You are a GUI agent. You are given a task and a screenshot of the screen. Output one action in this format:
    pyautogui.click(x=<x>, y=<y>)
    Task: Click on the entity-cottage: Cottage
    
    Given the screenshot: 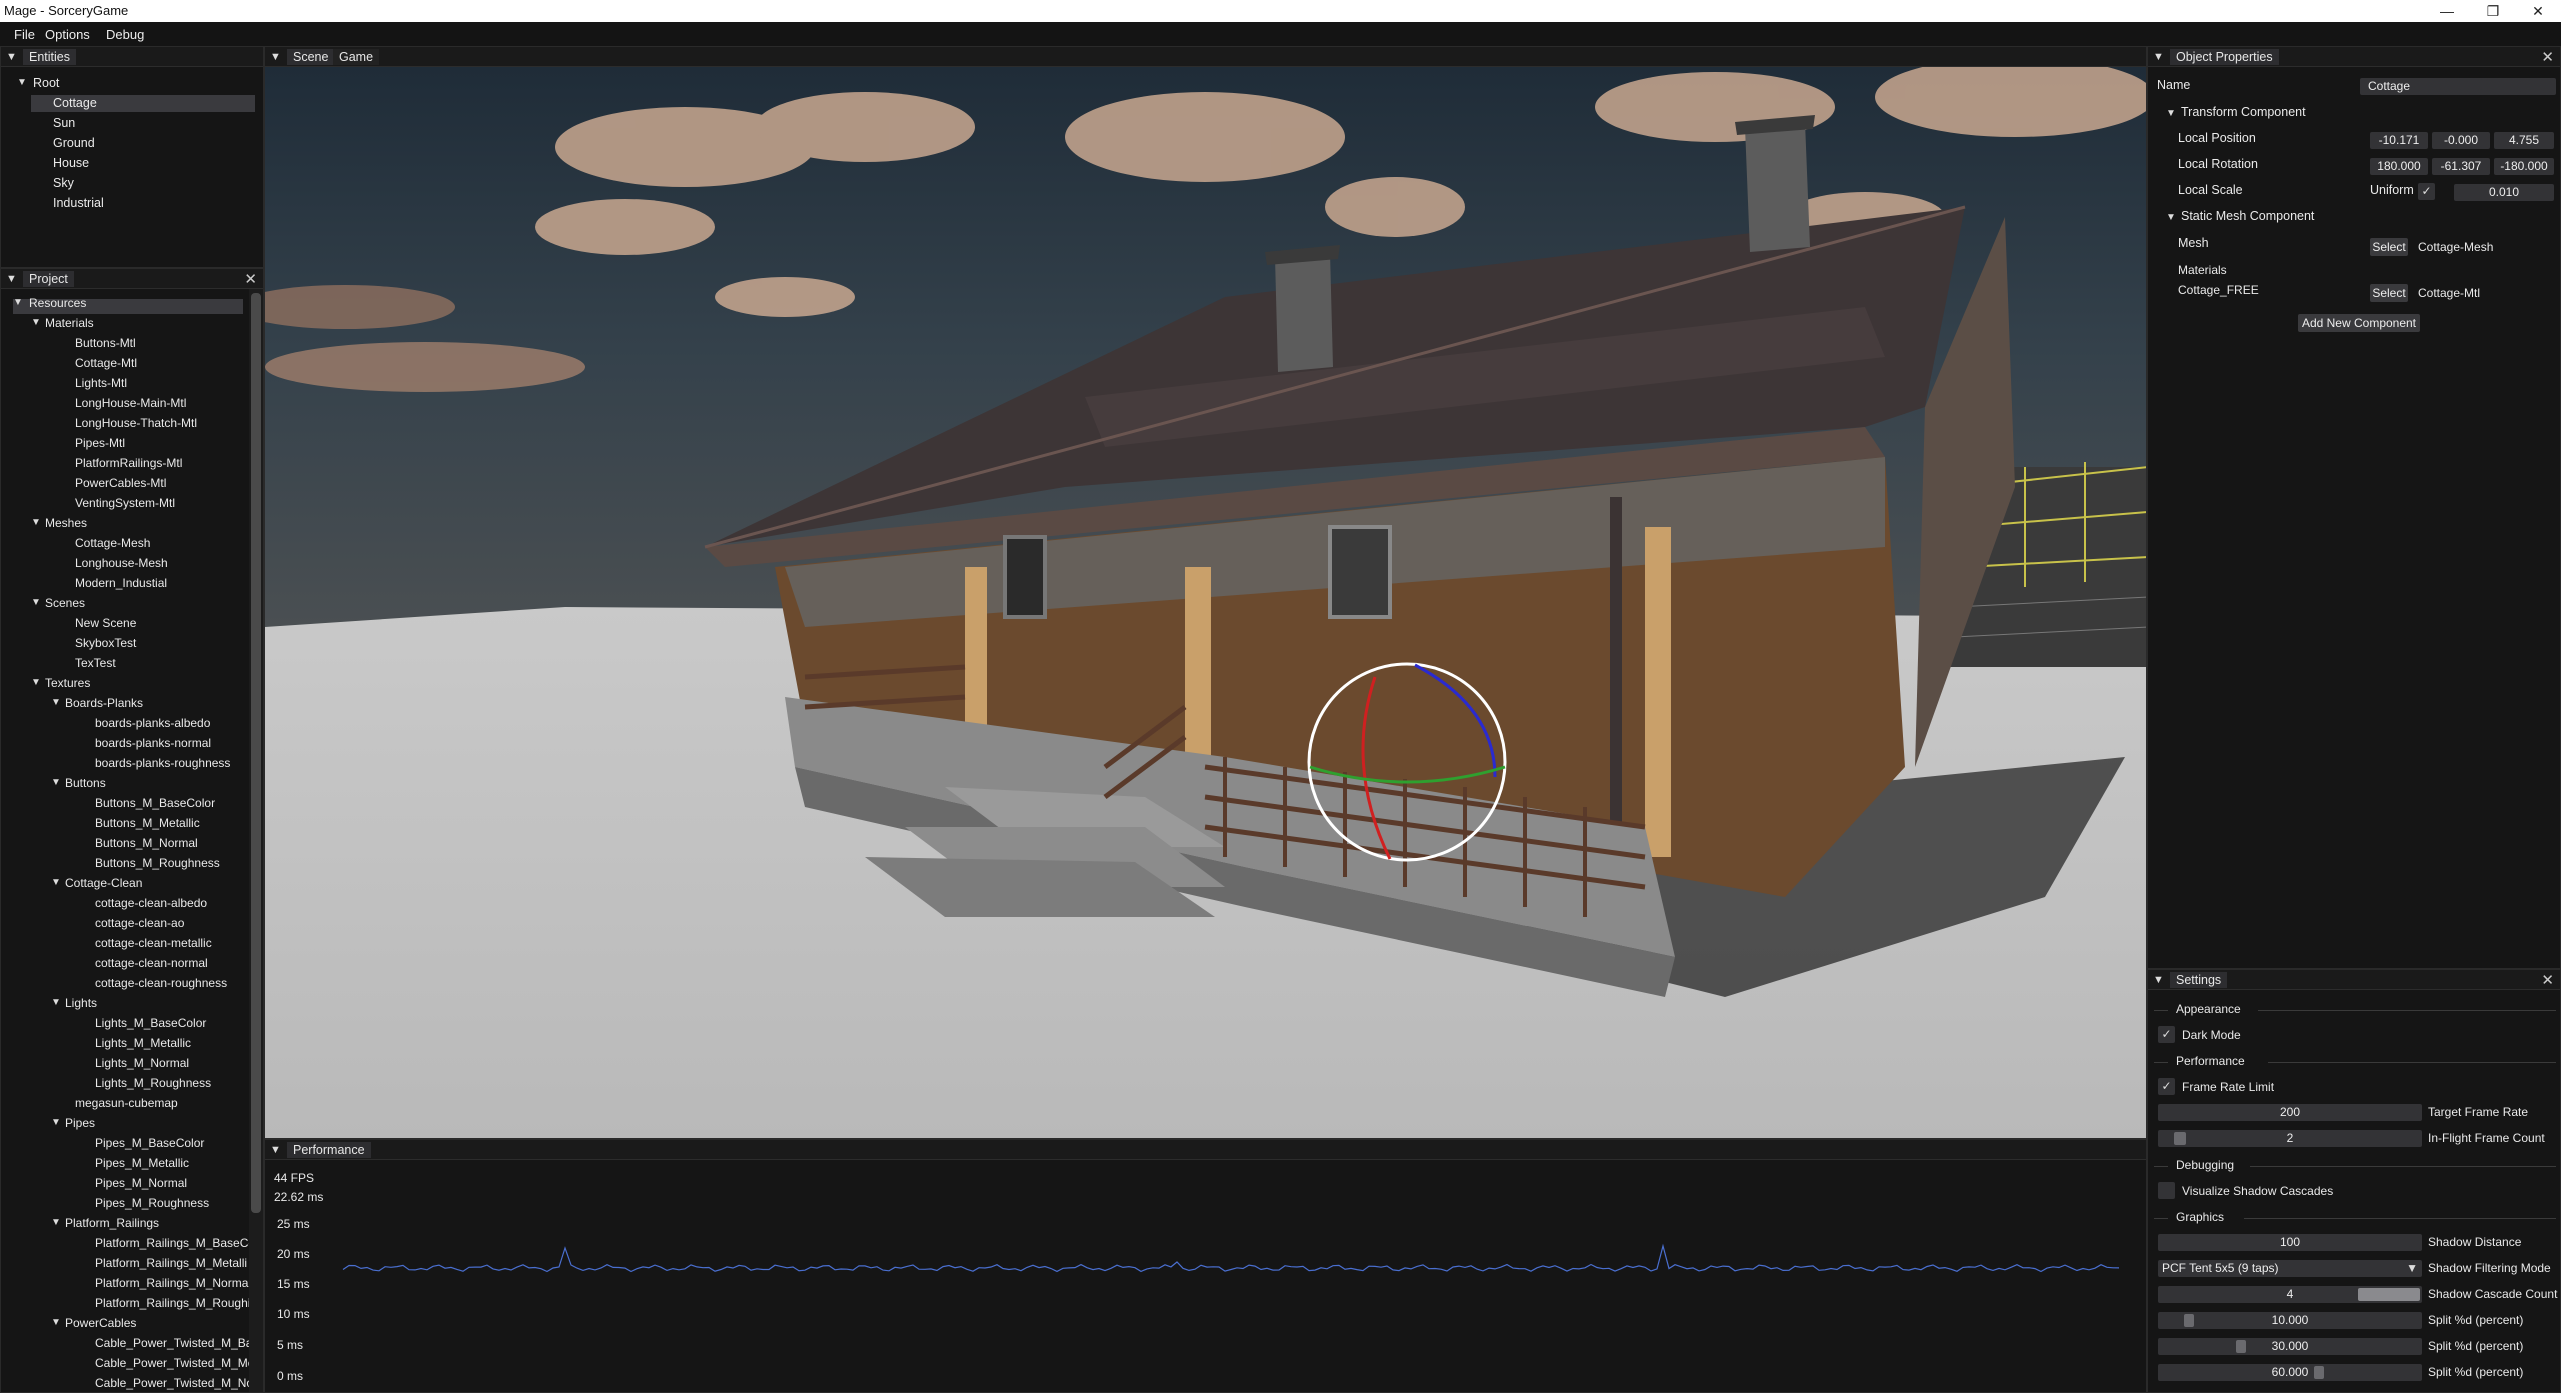 What is the action you would take?
    pyautogui.click(x=75, y=103)
    